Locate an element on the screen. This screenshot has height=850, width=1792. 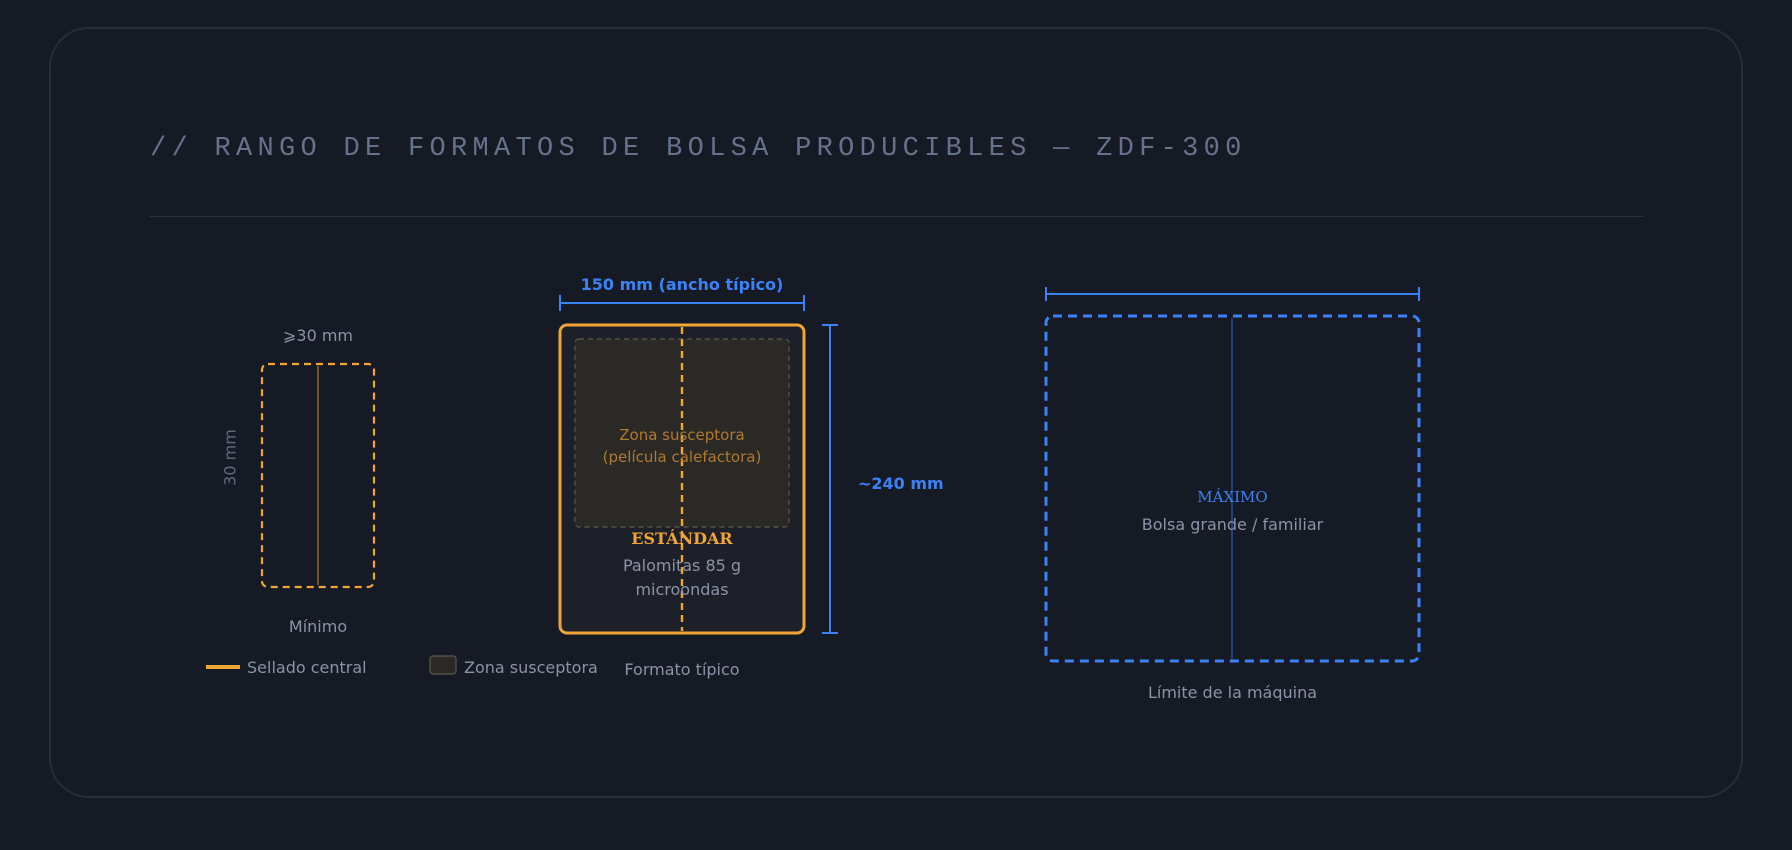
susceptor-zone-label-line2: (película calefactora) is located at coordinates (682, 457).